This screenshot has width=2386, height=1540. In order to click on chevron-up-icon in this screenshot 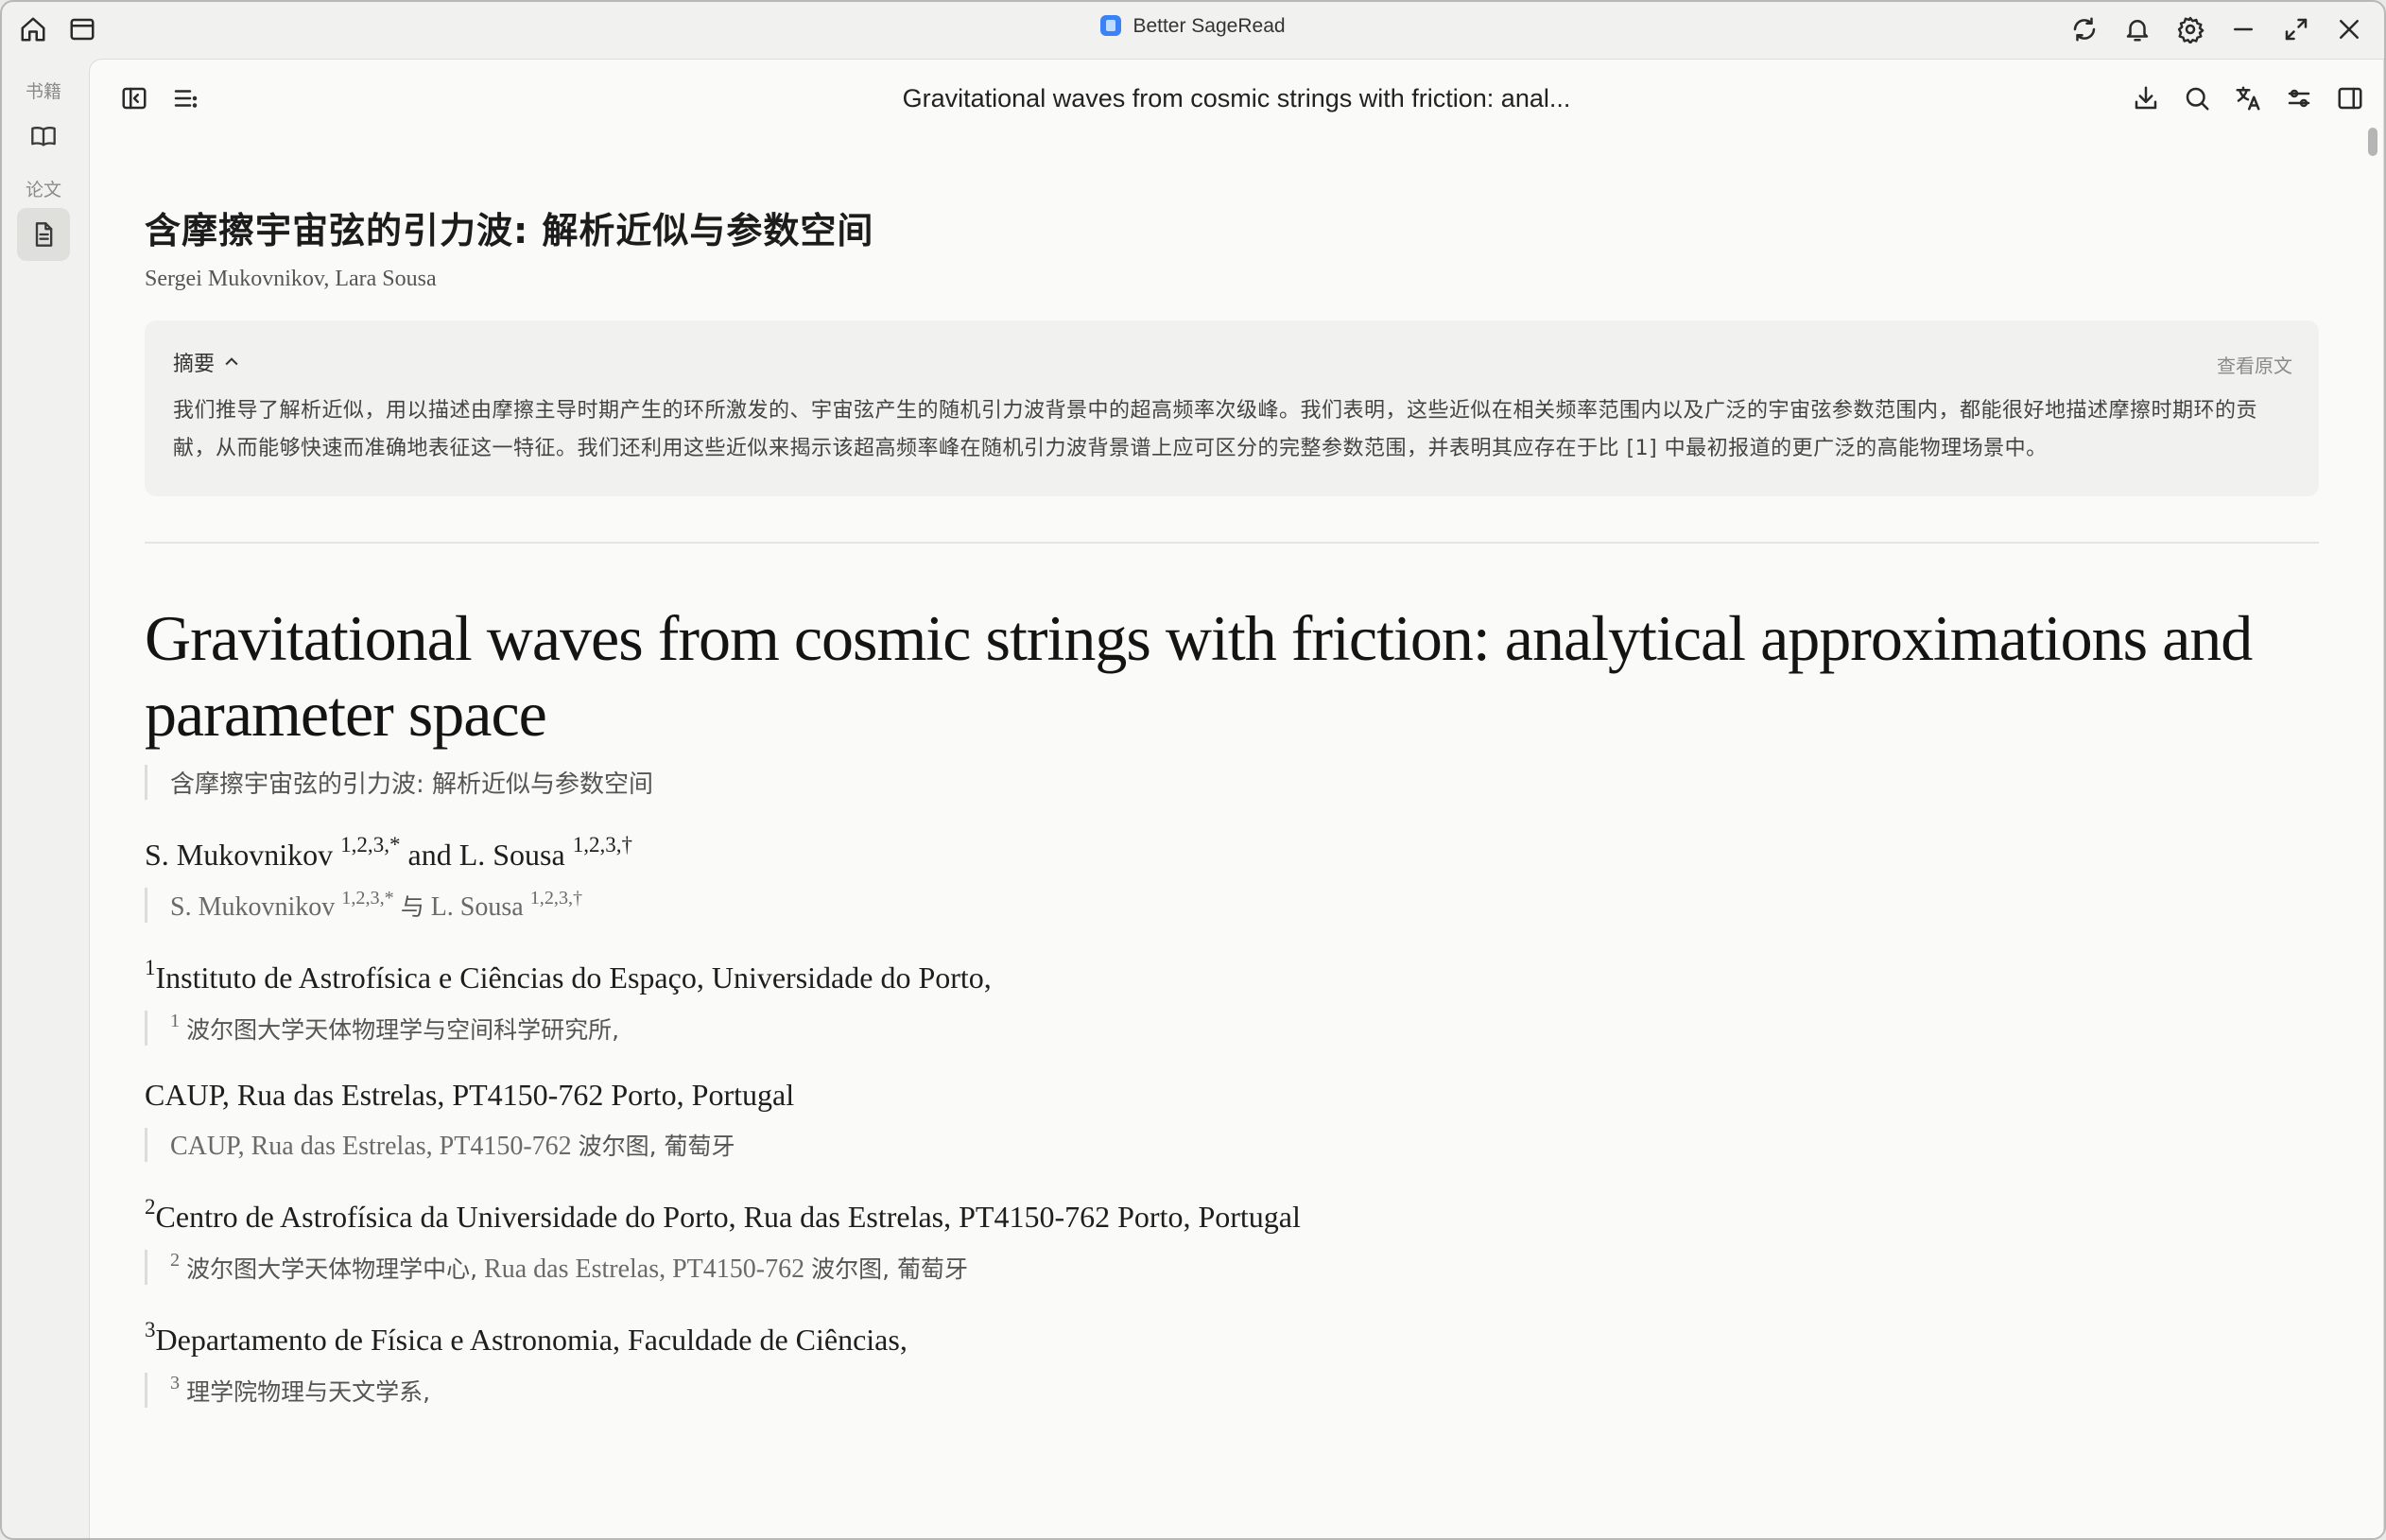, I will do `click(231, 362)`.